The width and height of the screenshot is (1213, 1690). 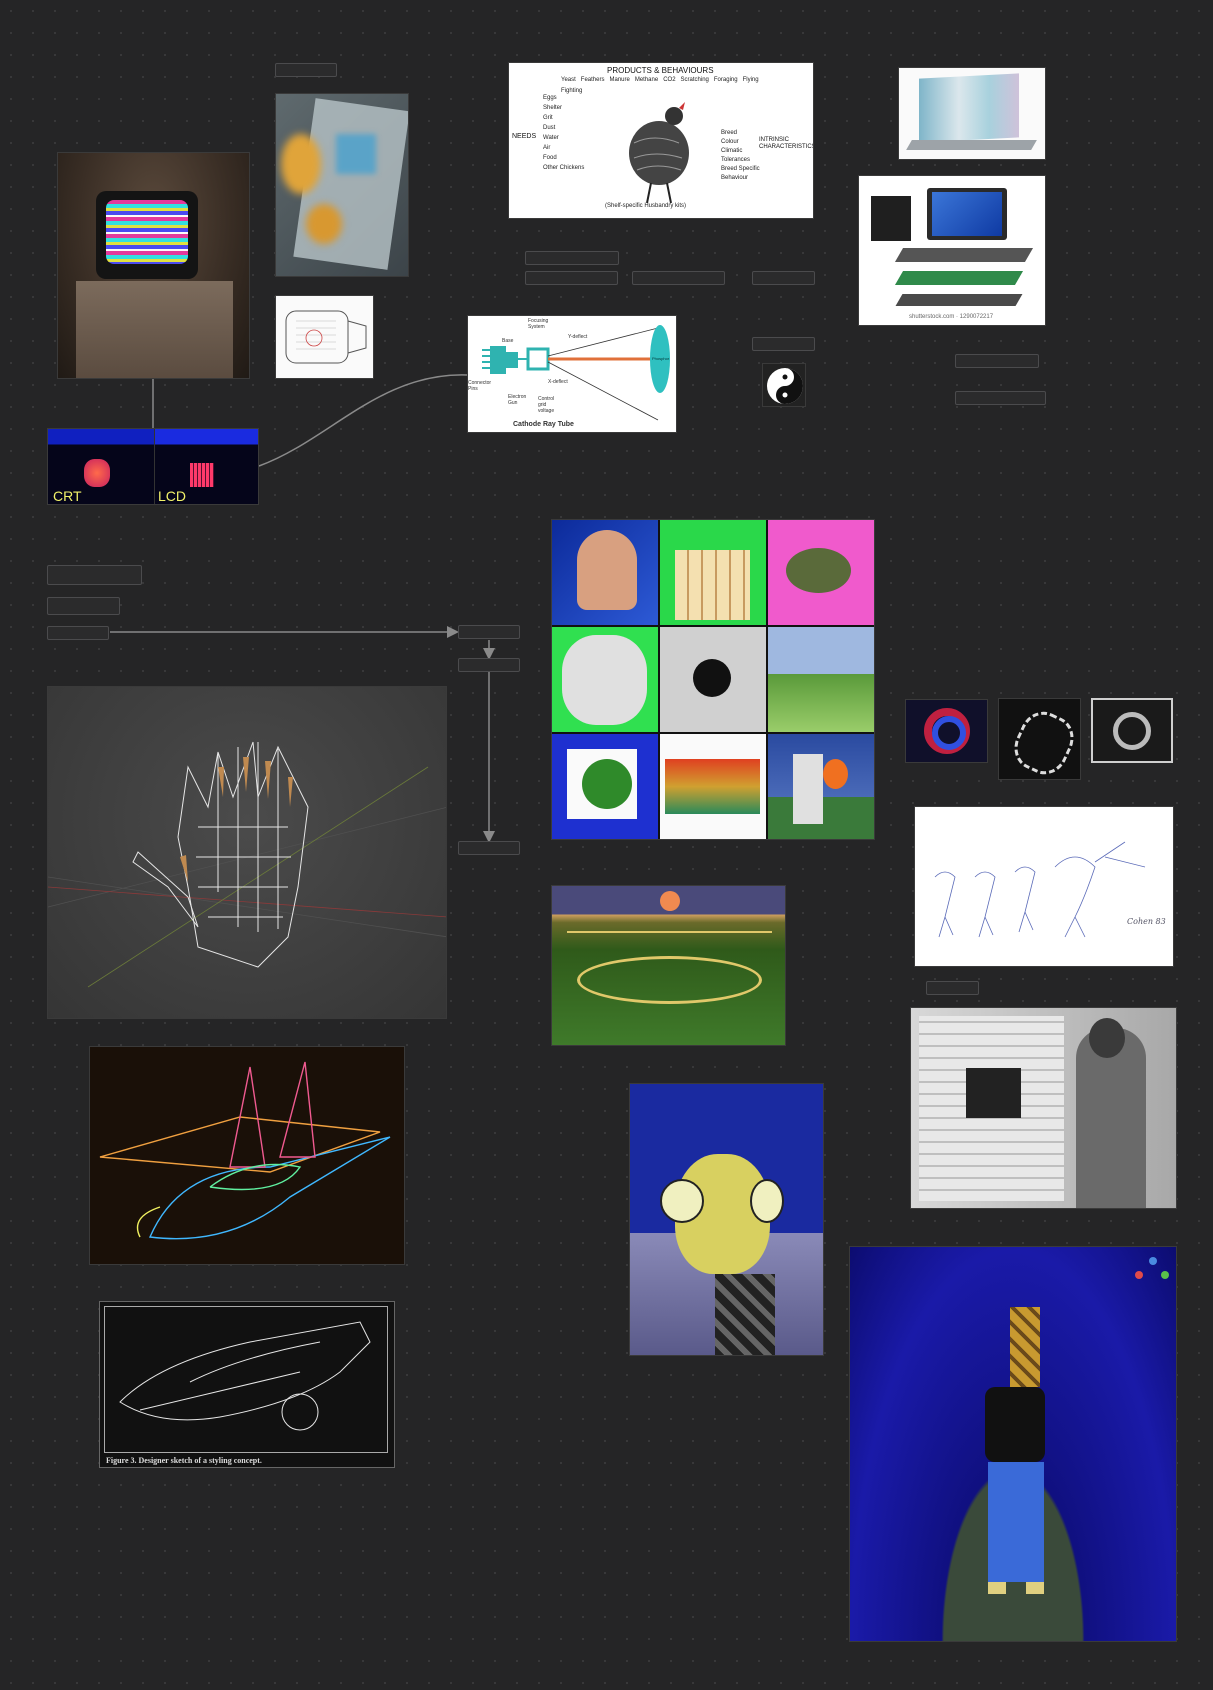 I want to click on image-surreal-grid, so click(x=713, y=679).